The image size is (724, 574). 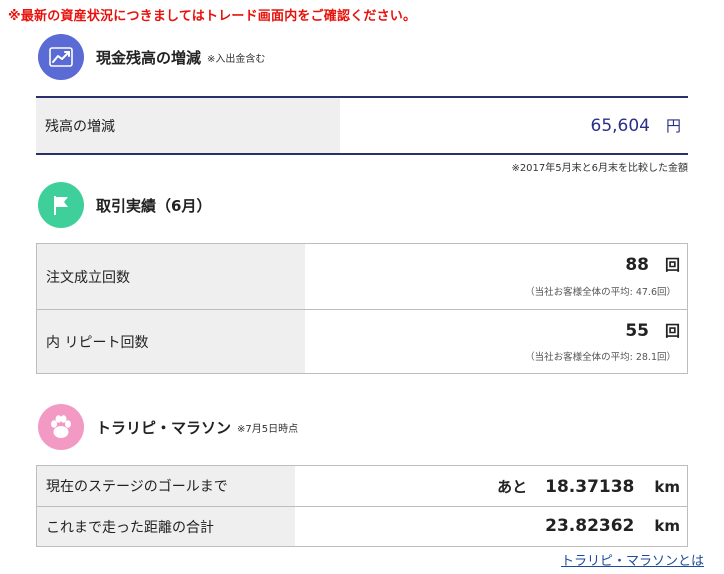 I want to click on trades-row-label: 注文成立回数, so click(x=171, y=276).